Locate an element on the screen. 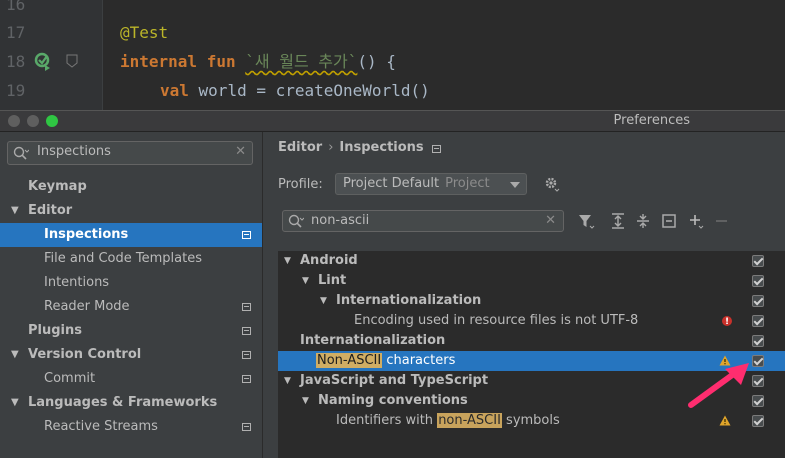  code-line: 17 @Test is located at coordinates (392, 32).